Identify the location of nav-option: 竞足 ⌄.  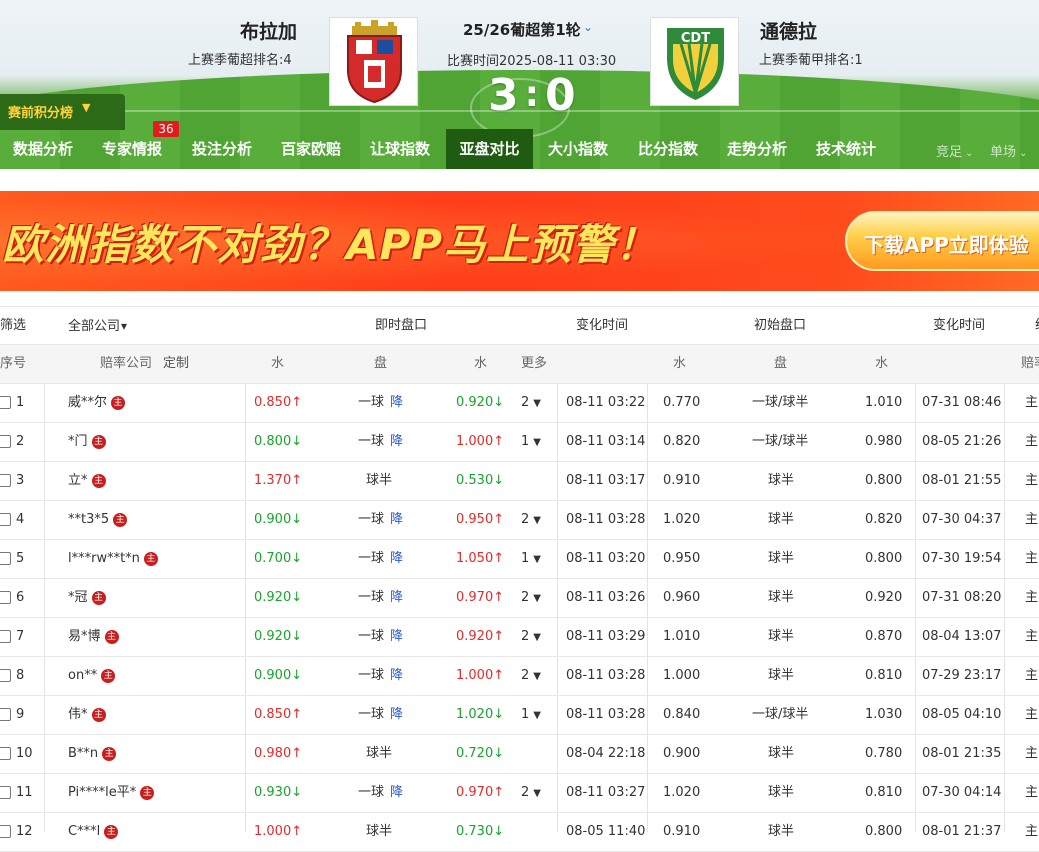
(954, 150).